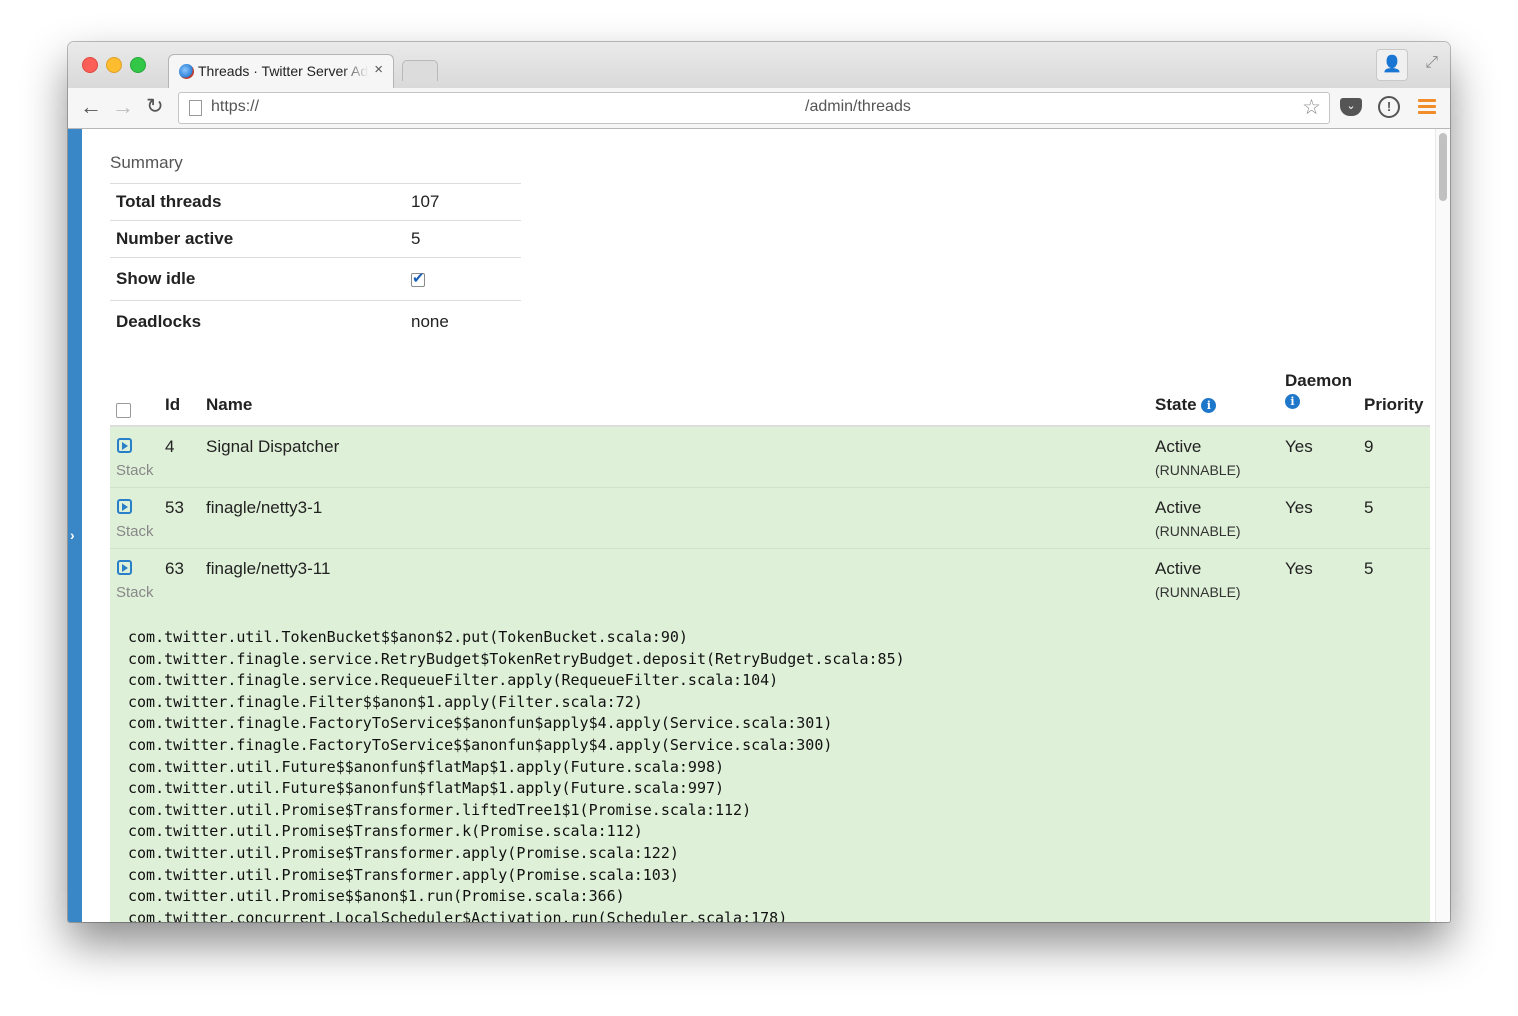  I want to click on summary-value: 107, so click(463, 202).